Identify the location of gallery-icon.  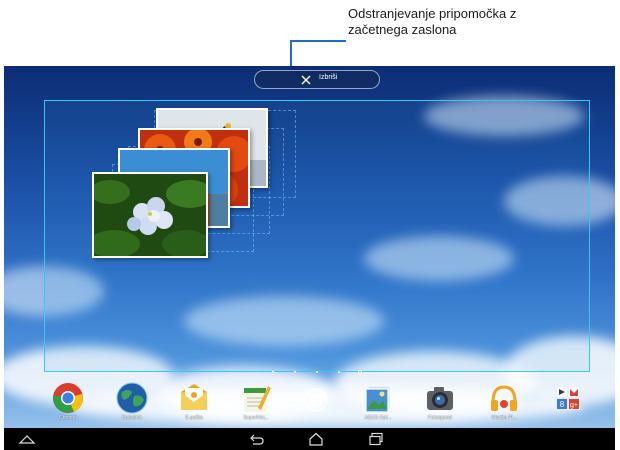
(378, 399).